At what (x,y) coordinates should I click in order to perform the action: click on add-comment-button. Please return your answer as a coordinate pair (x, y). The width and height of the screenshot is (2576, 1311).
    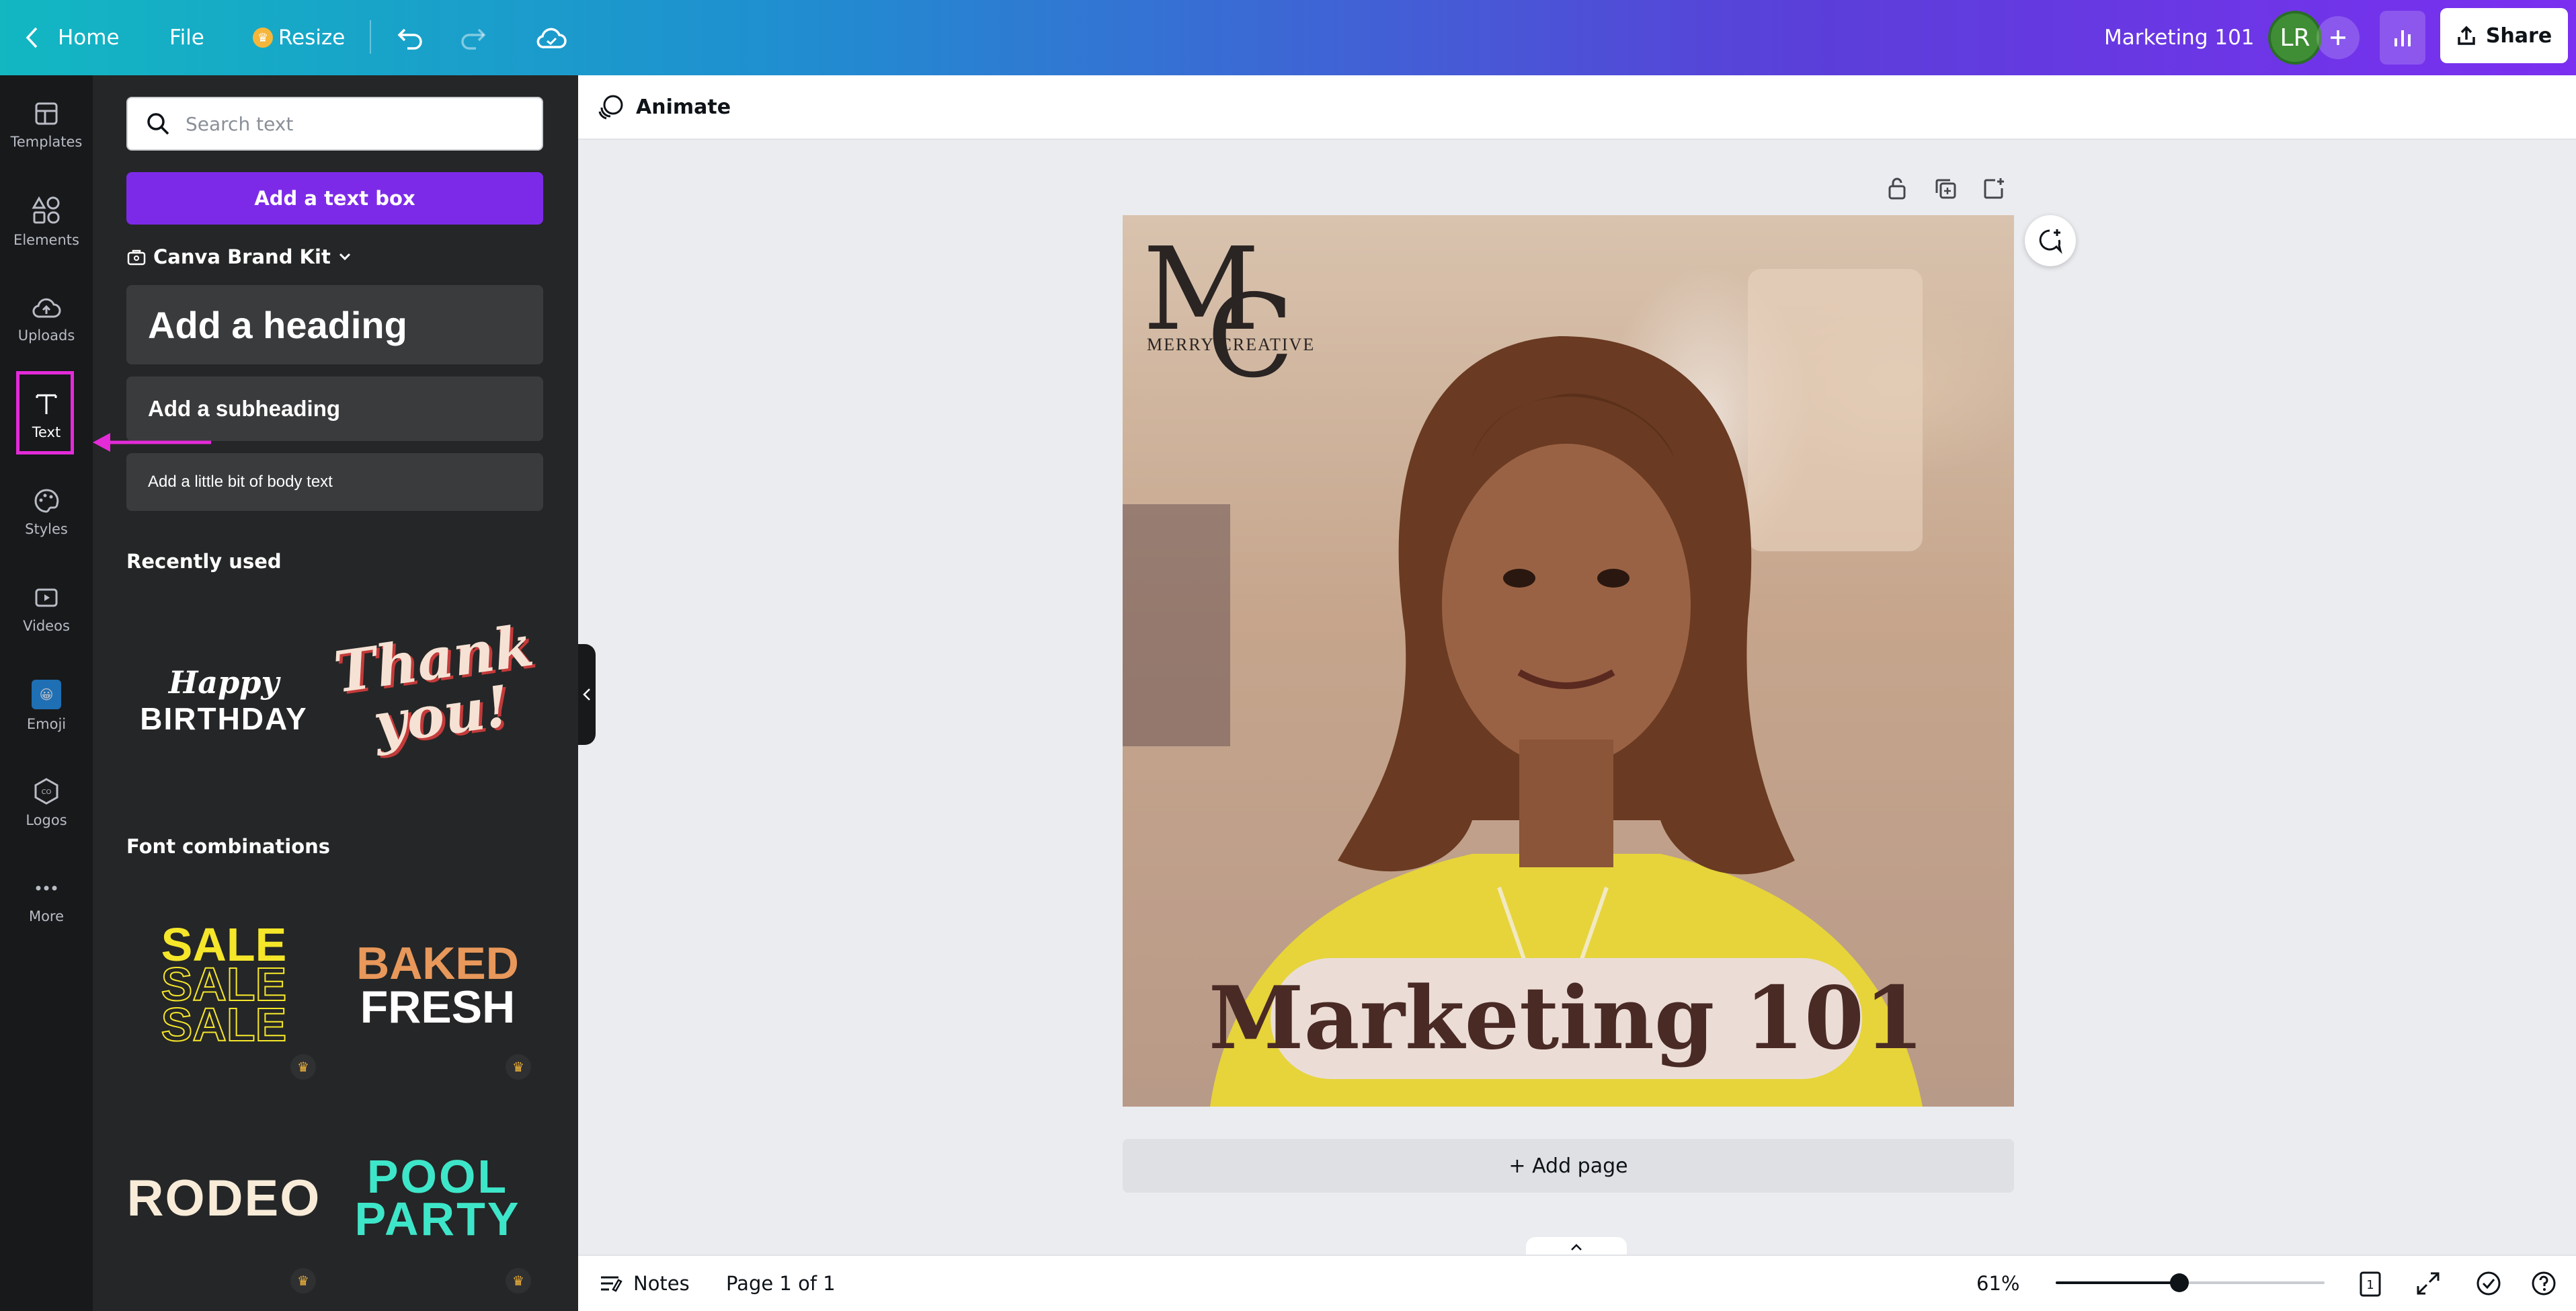
    Looking at the image, I should click on (2050, 240).